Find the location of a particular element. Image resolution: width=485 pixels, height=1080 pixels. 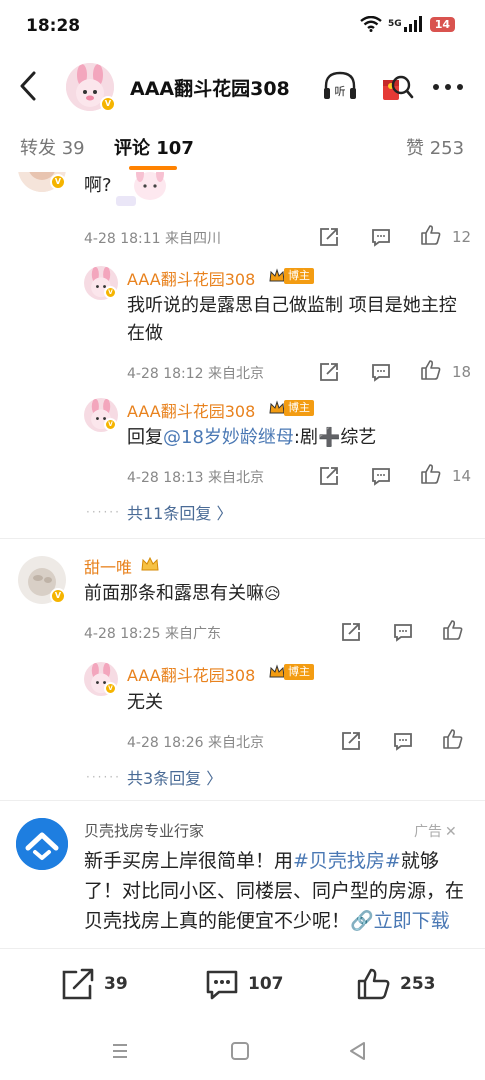

comment-count: 107 is located at coordinates (266, 984).